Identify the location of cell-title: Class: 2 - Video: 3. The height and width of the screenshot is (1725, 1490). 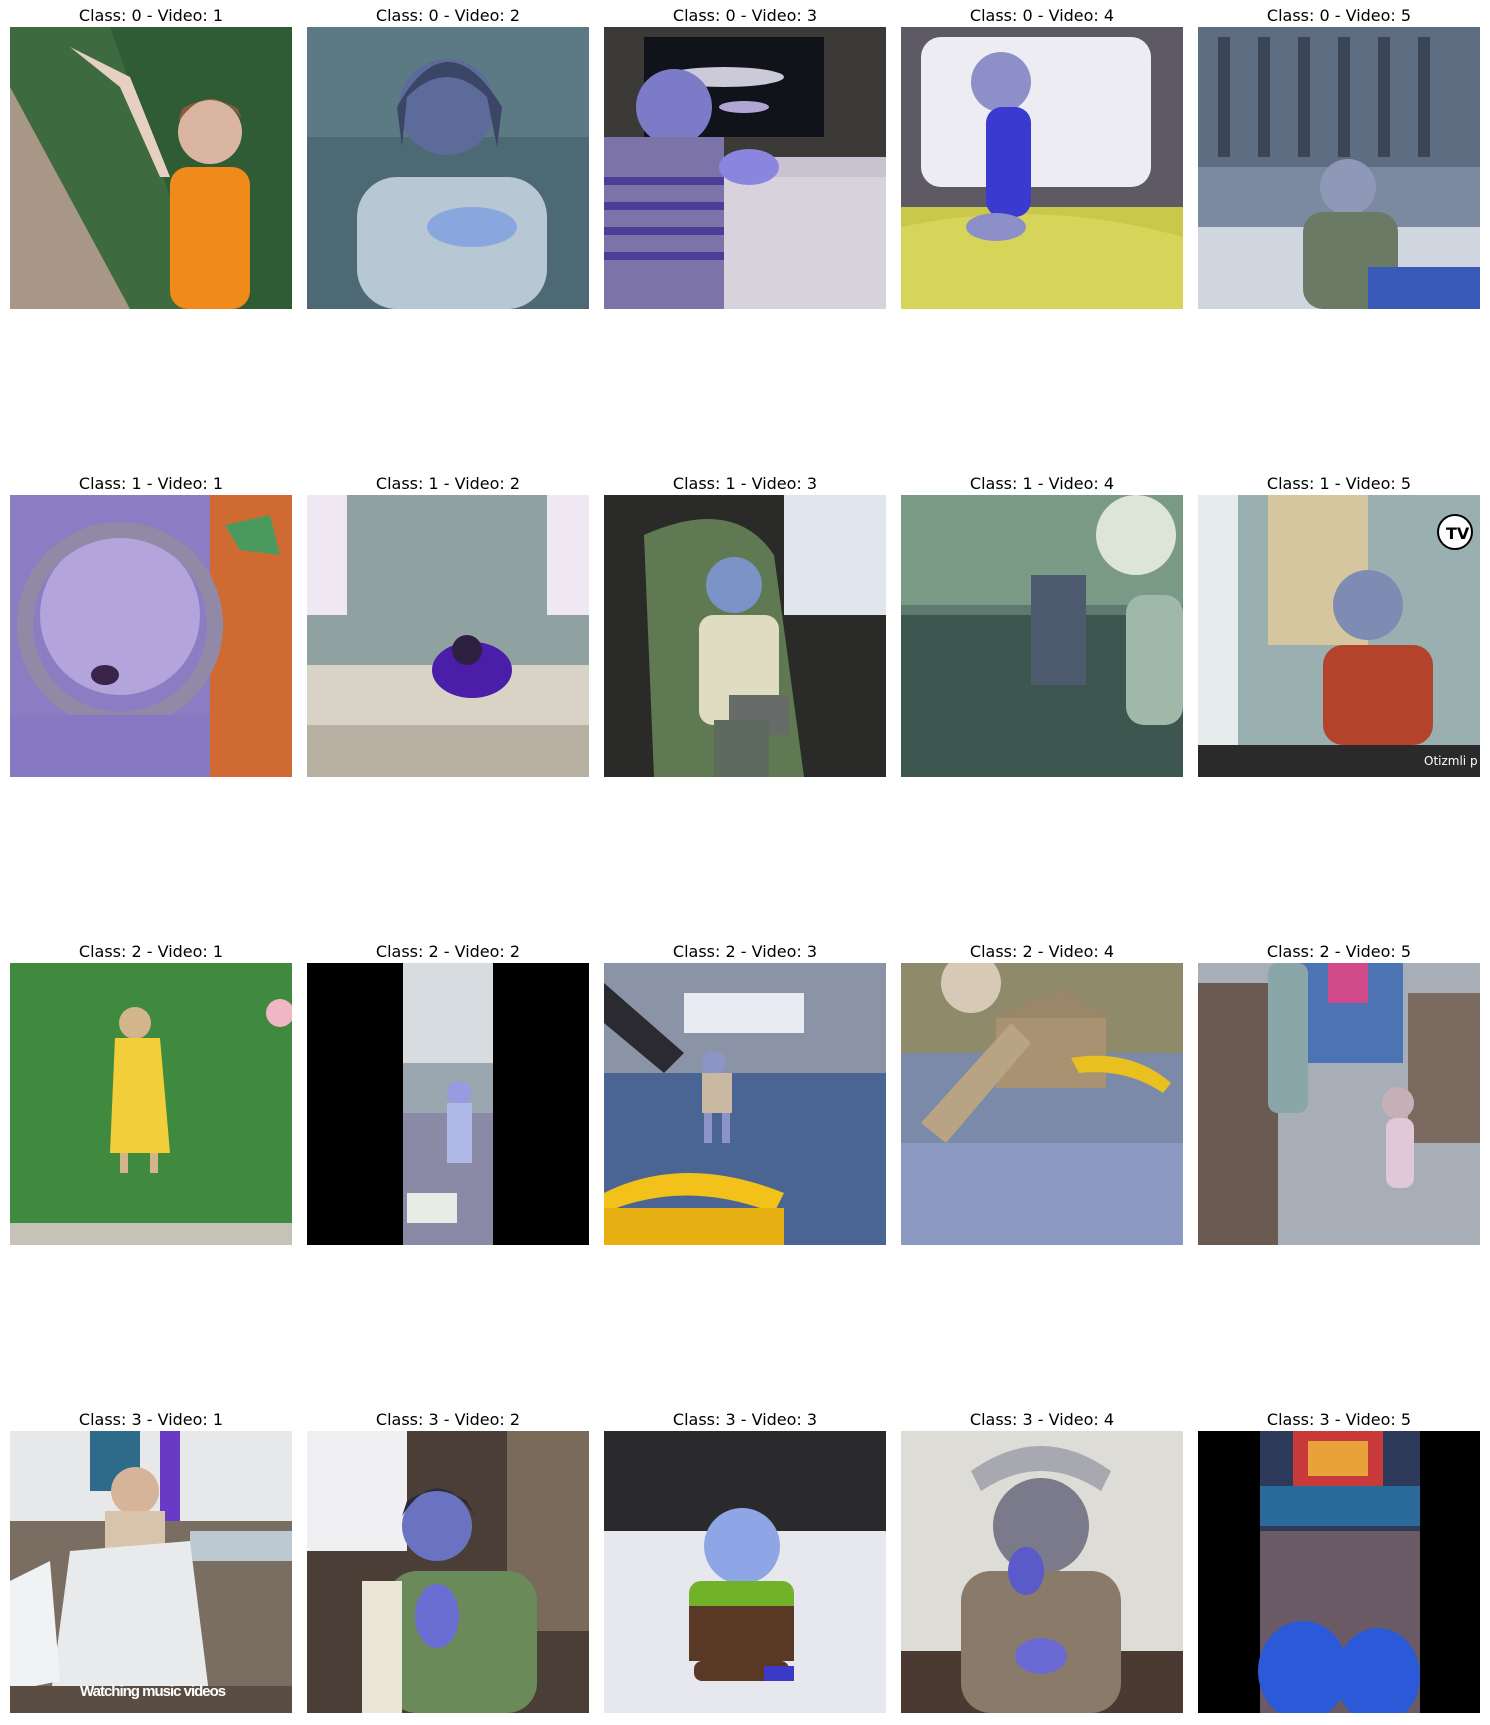
(745, 951).